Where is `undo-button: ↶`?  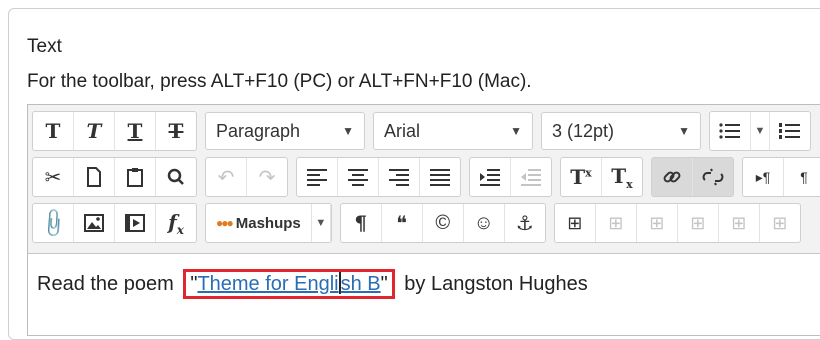
undo-button: ↶ is located at coordinates (226, 177).